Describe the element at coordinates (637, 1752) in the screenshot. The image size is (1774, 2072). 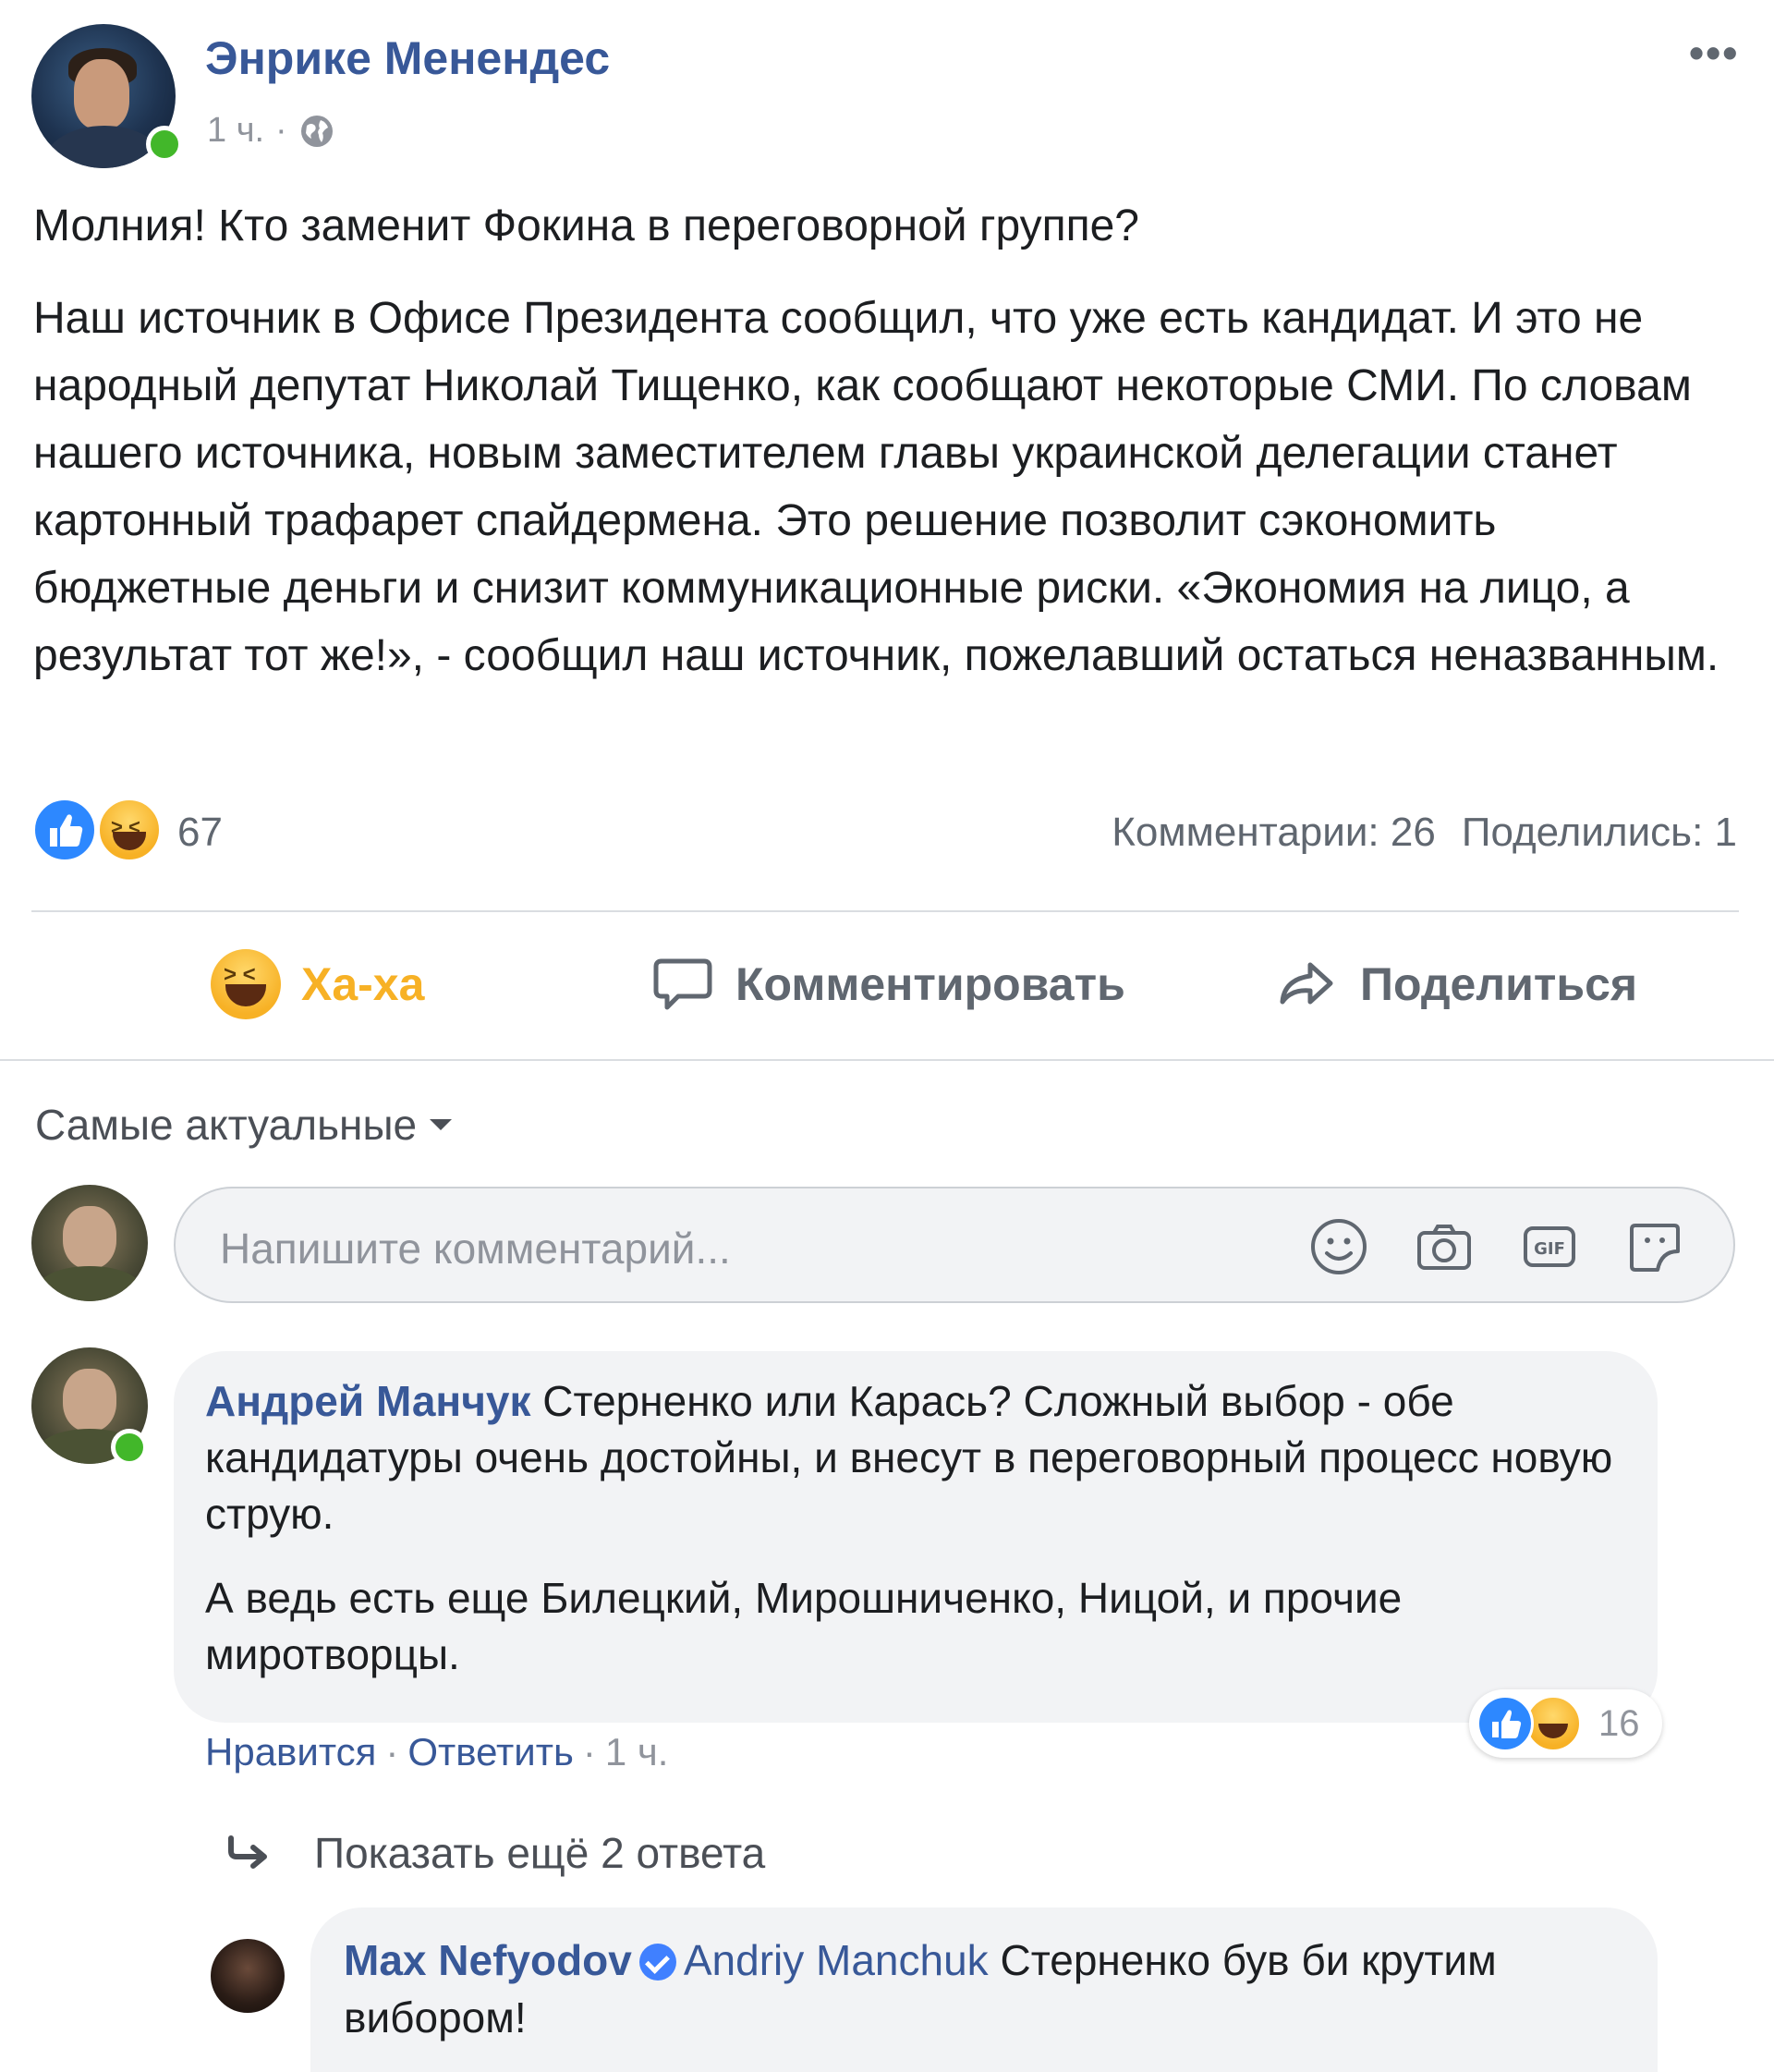
I see `comment-time: 1 ч.` at that location.